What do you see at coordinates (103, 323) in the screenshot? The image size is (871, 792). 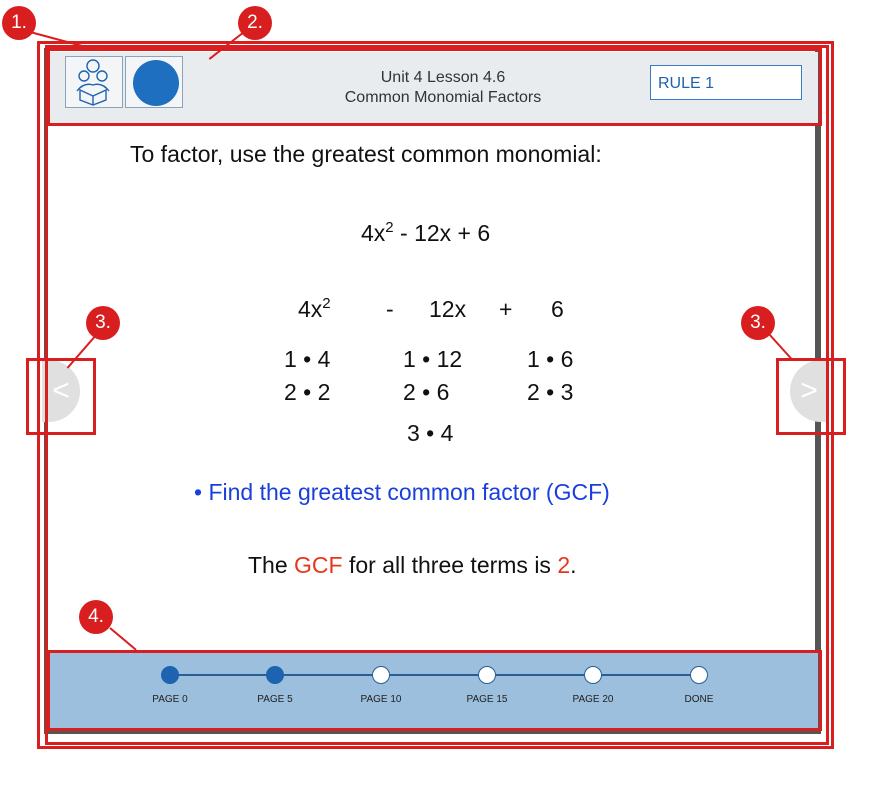 I see `annotation-callout-3-left: 3.` at bounding box center [103, 323].